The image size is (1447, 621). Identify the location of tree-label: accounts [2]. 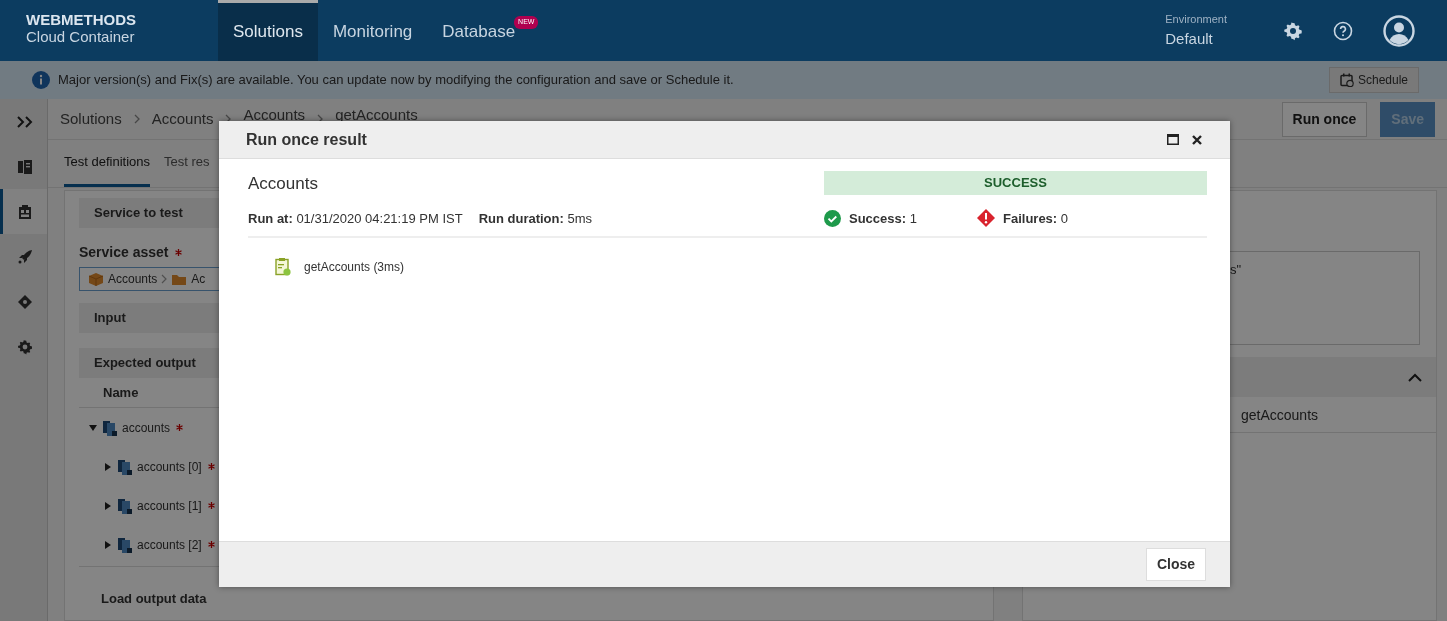
(169, 545).